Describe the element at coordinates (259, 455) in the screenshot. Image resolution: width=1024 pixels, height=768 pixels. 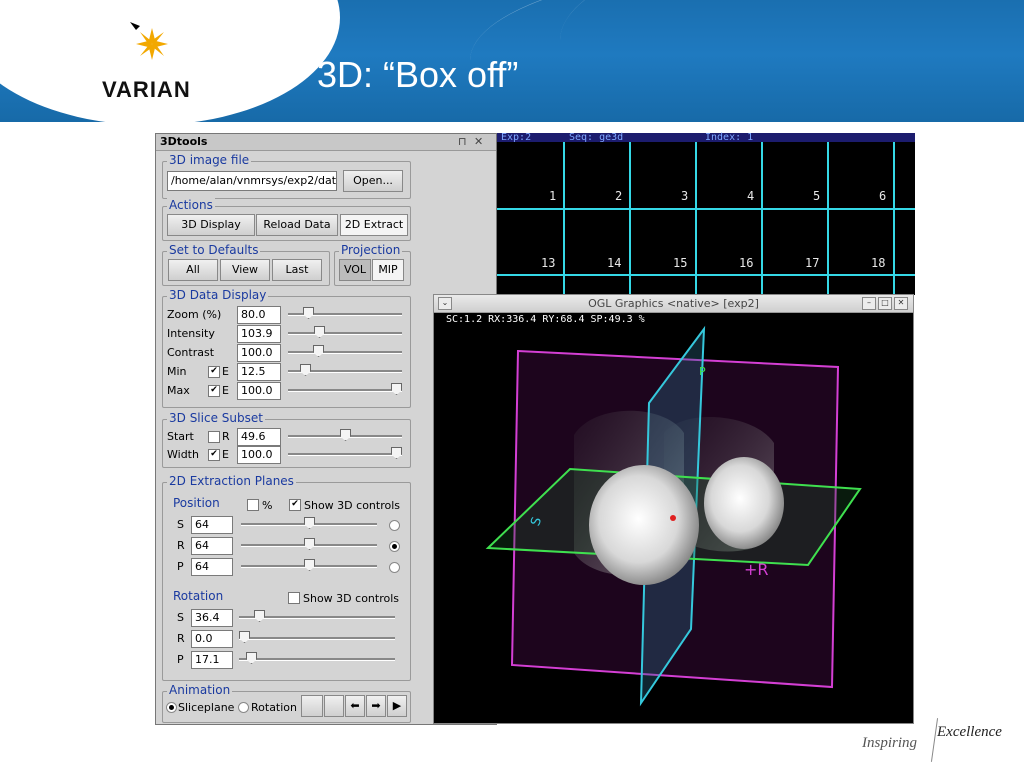
I see `slice-subset-value: 100.0` at that location.